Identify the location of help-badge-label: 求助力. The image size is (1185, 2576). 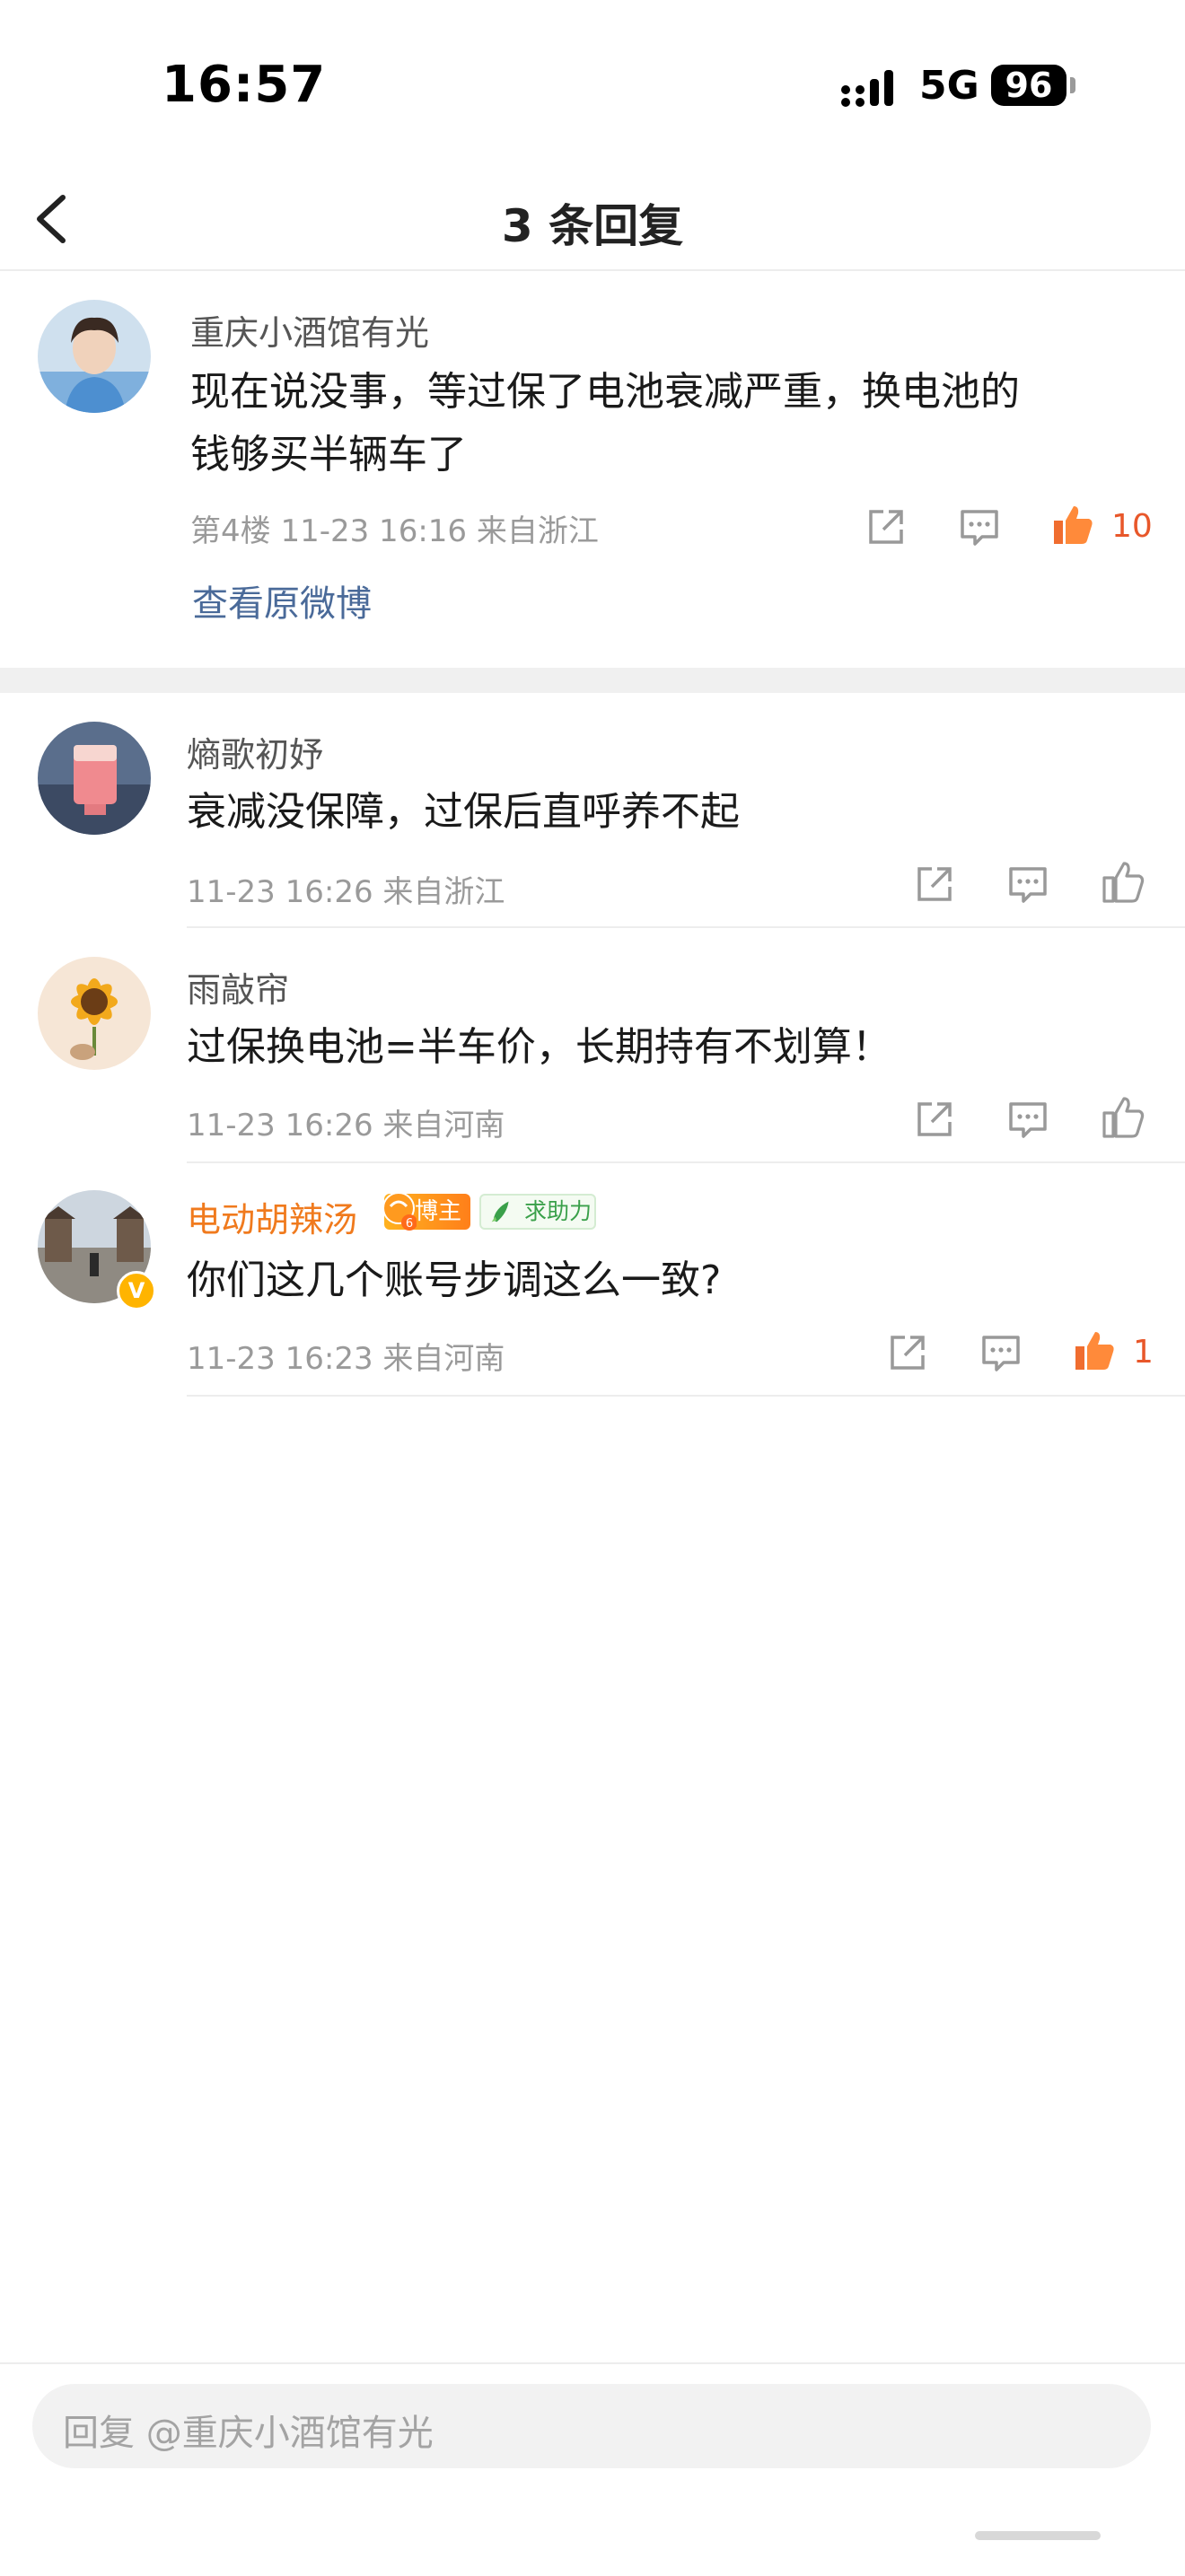
(558, 1211).